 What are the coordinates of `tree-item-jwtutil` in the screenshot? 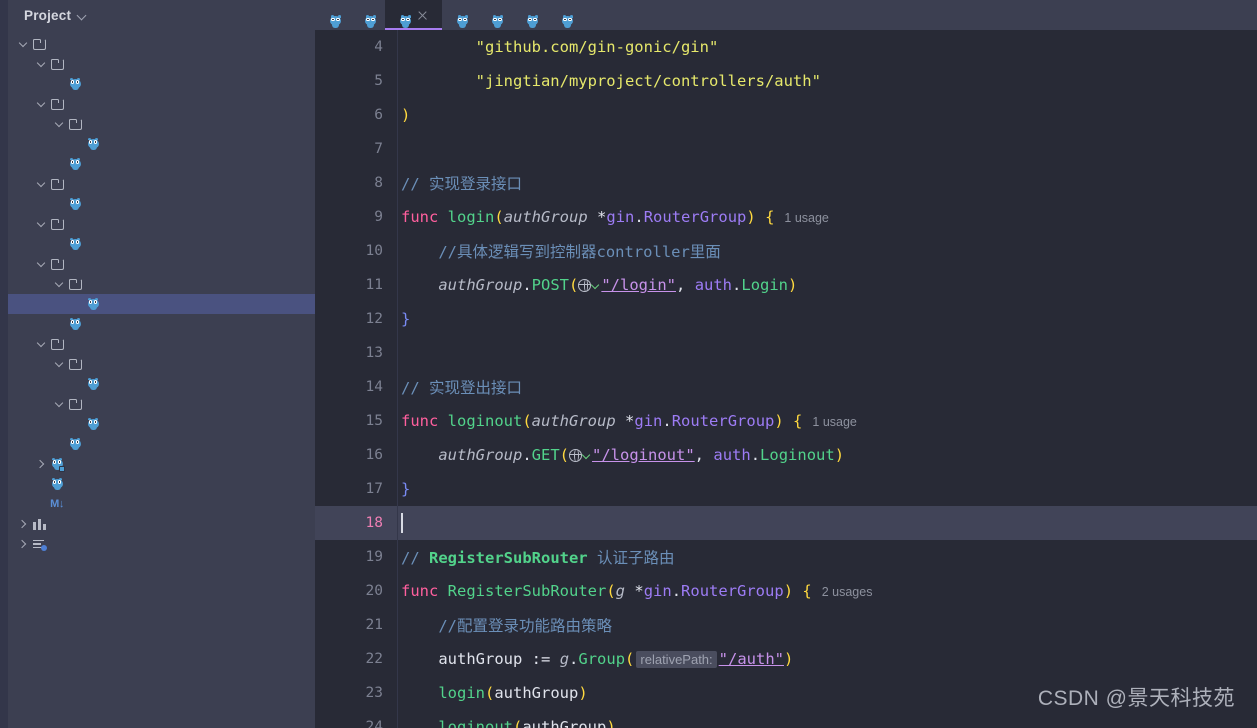 It's located at (161, 364).